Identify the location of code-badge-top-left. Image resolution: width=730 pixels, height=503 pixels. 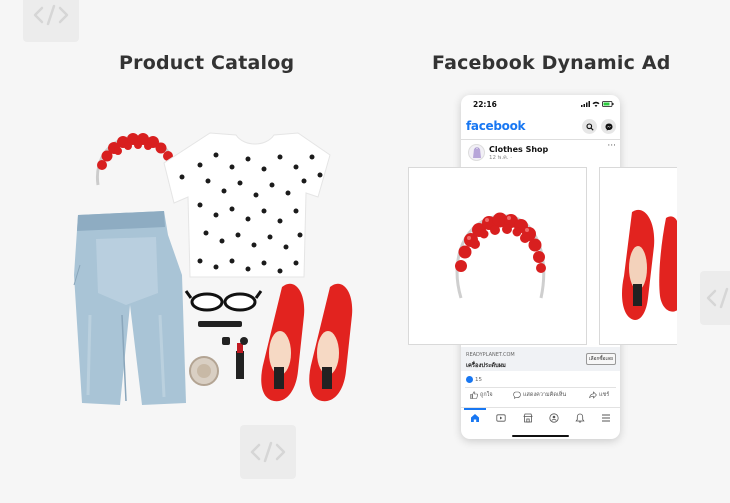
(51, 21).